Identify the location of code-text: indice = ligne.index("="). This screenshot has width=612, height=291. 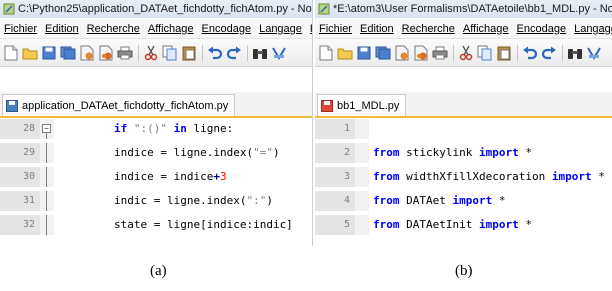
(197, 152).